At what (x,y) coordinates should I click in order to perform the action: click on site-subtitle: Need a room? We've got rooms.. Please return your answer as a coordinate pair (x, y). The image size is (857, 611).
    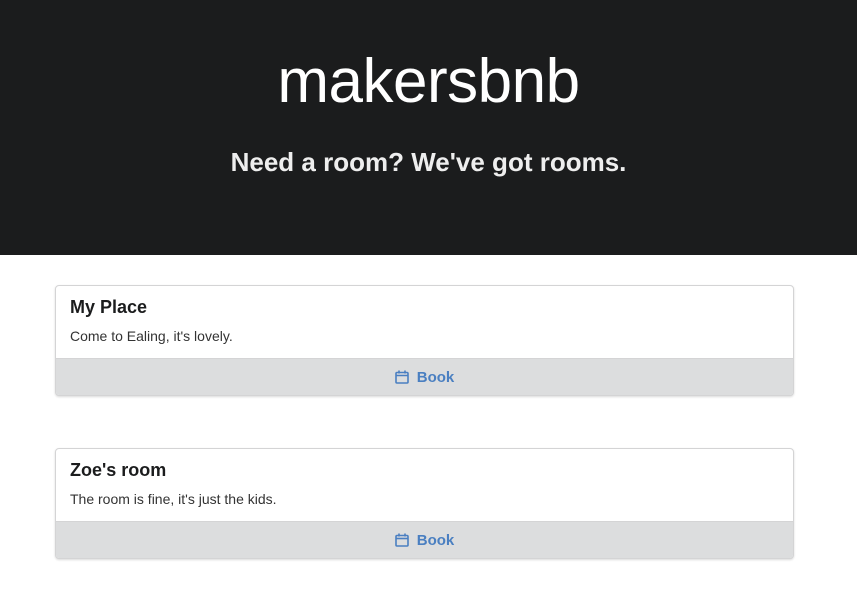
    Looking at the image, I should click on (428, 162).